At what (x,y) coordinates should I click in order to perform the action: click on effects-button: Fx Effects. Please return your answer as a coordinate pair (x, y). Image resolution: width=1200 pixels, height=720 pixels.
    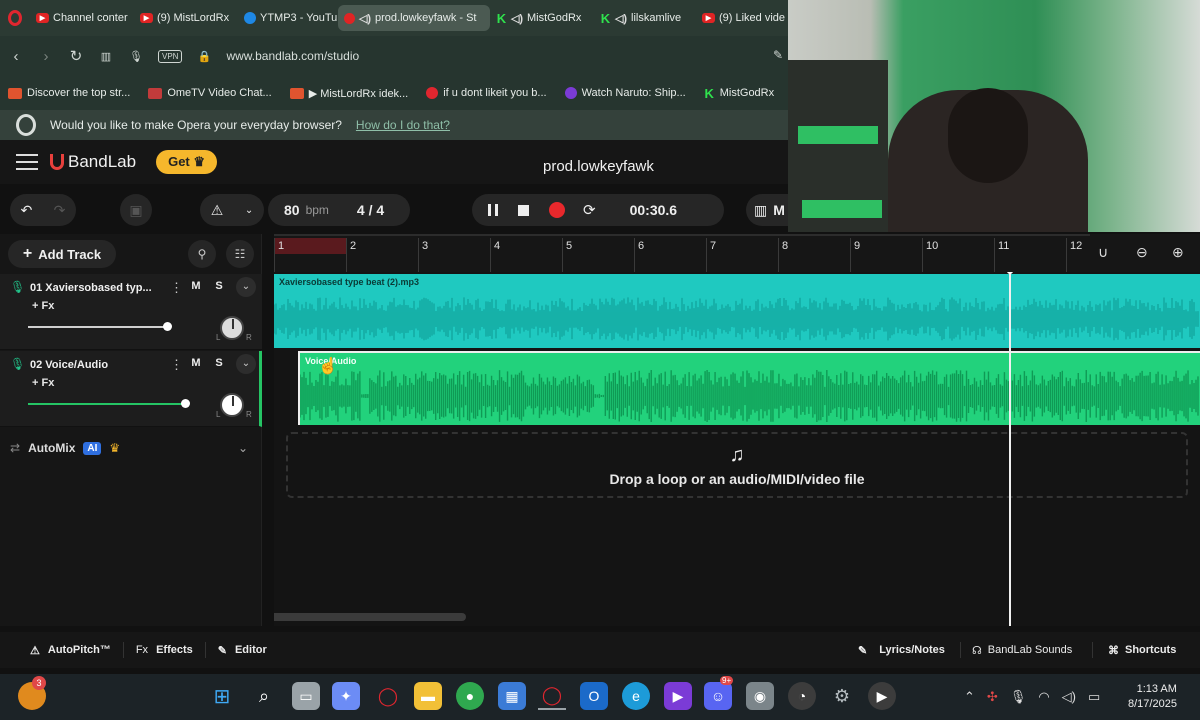
    Looking at the image, I should click on (164, 650).